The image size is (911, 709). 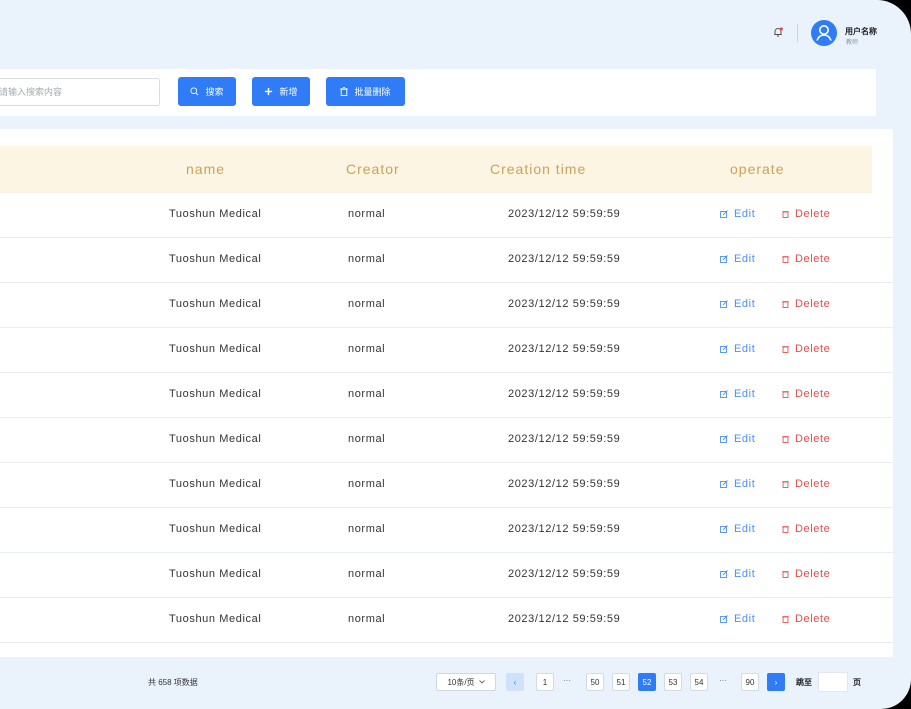 I want to click on avatar, so click(x=824, y=33).